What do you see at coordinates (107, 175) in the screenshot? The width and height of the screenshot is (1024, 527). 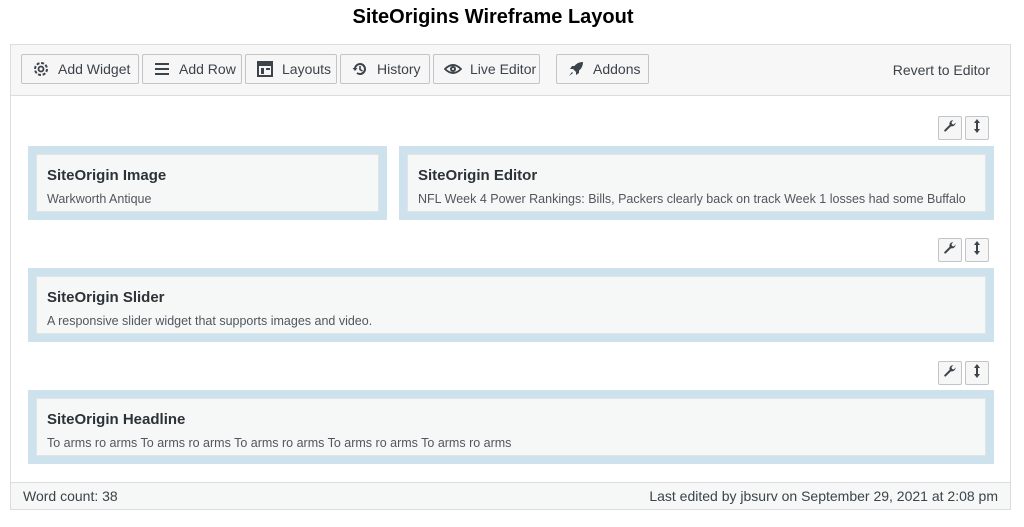 I see `widget-title: SiteOrigin Image` at bounding box center [107, 175].